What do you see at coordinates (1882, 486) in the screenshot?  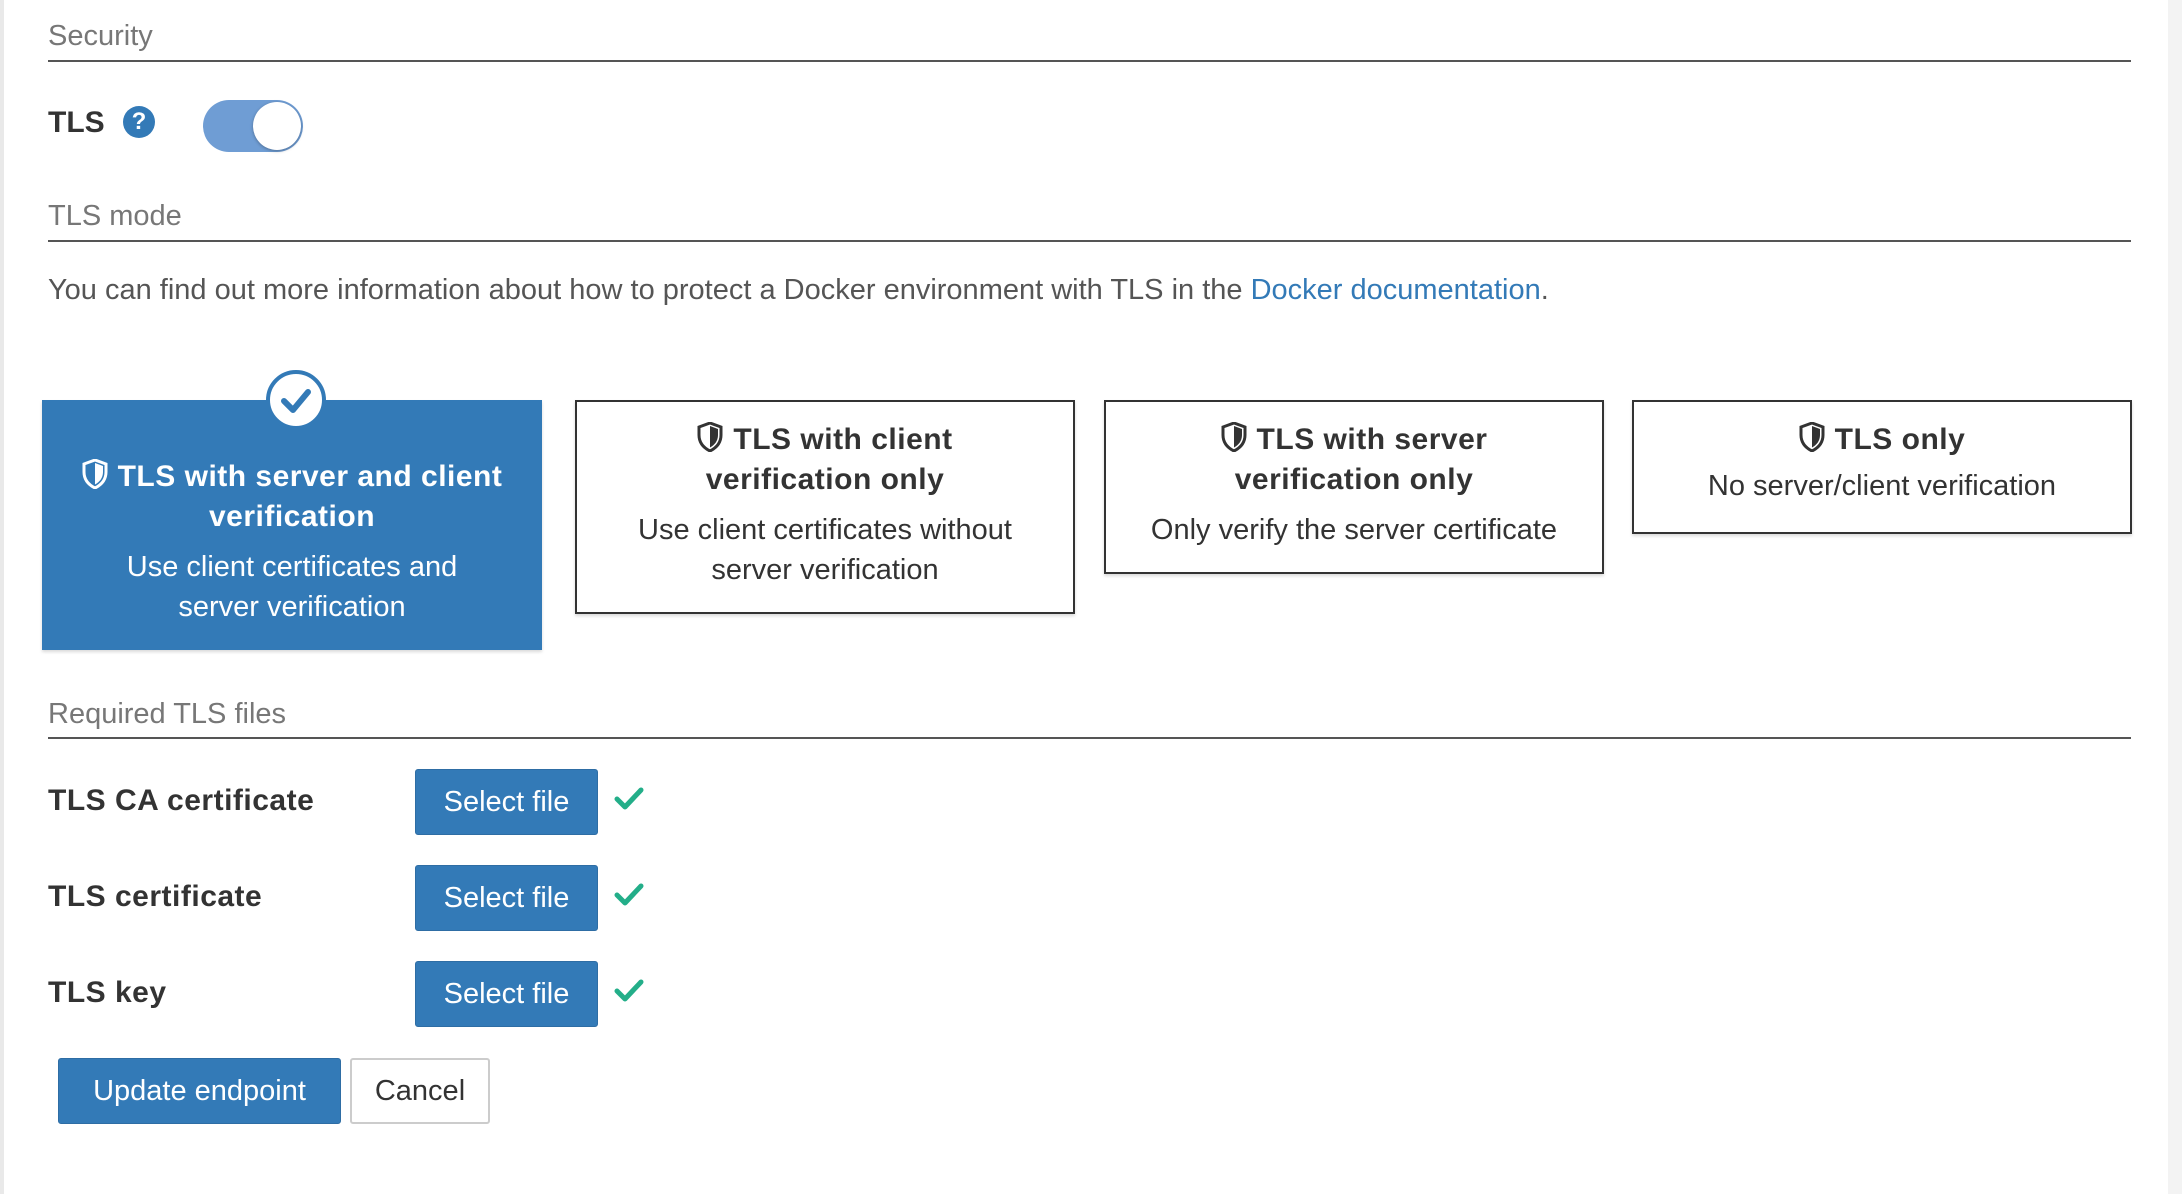 I see `mode-card-description: No server/client verification` at bounding box center [1882, 486].